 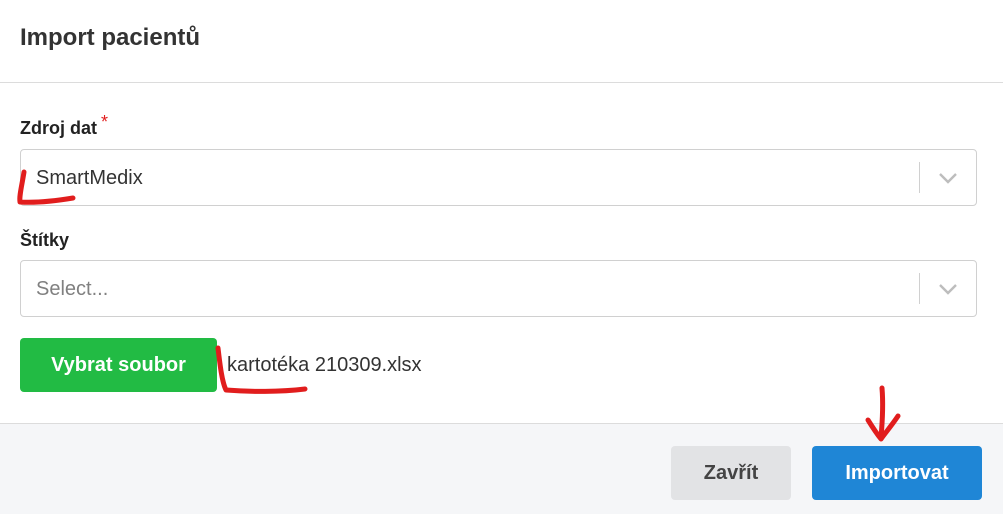 What do you see at coordinates (105, 122) in the screenshot?
I see `required-asterisk: *` at bounding box center [105, 122].